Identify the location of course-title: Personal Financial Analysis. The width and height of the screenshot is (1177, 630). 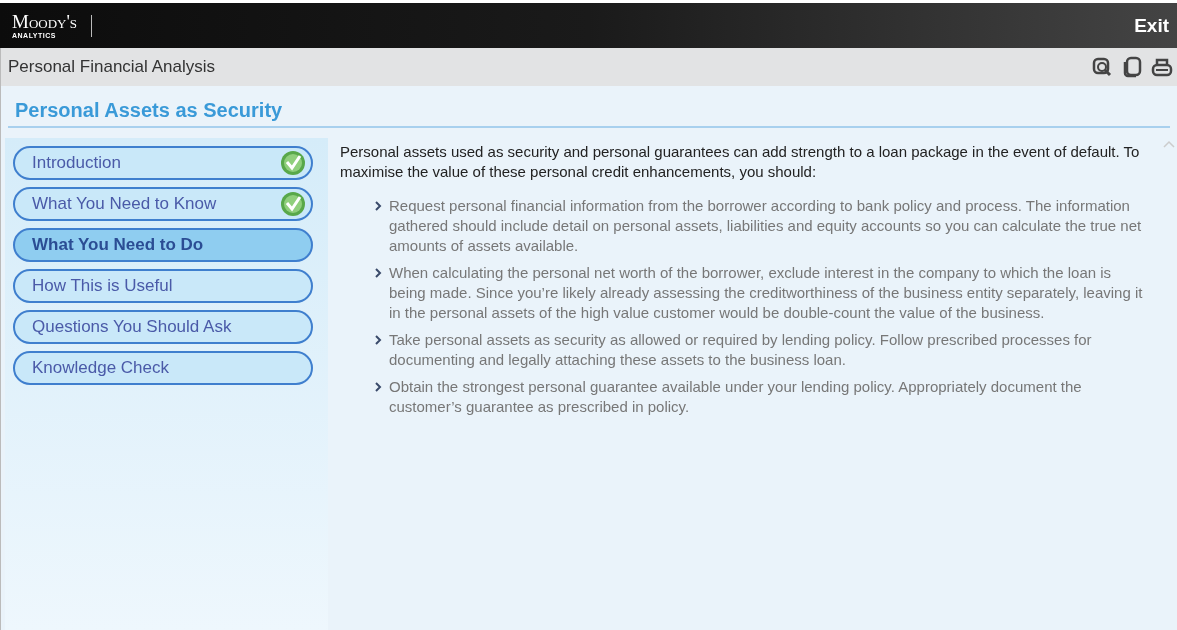
(111, 67).